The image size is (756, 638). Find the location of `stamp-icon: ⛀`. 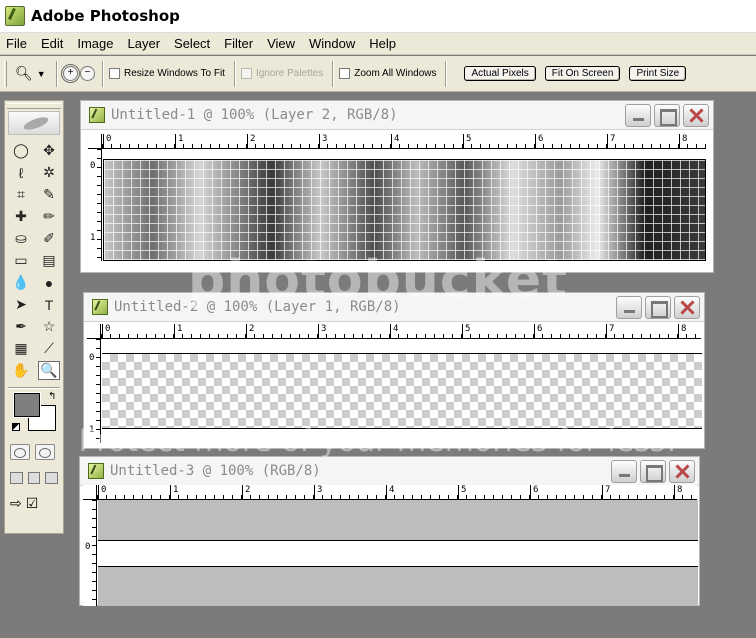

stamp-icon: ⛀ is located at coordinates (21, 238).